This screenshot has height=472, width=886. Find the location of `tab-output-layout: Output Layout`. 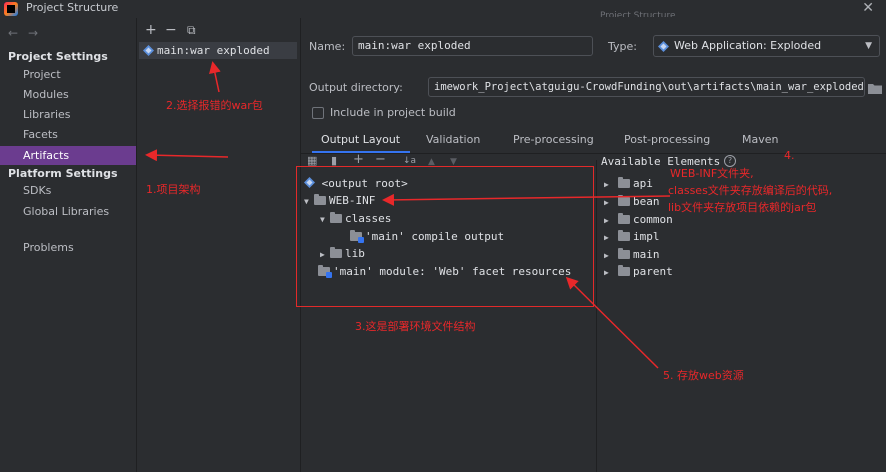

tab-output-layout: Output Layout is located at coordinates (360, 139).